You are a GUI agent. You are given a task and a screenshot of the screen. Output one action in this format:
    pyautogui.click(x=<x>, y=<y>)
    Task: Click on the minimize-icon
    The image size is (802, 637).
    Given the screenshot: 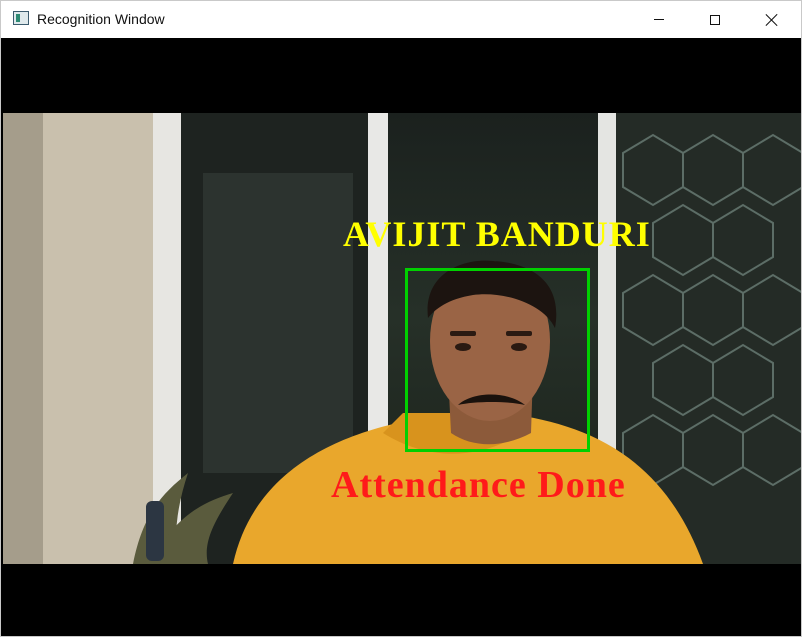 What is the action you would take?
    pyautogui.click(x=659, y=19)
    